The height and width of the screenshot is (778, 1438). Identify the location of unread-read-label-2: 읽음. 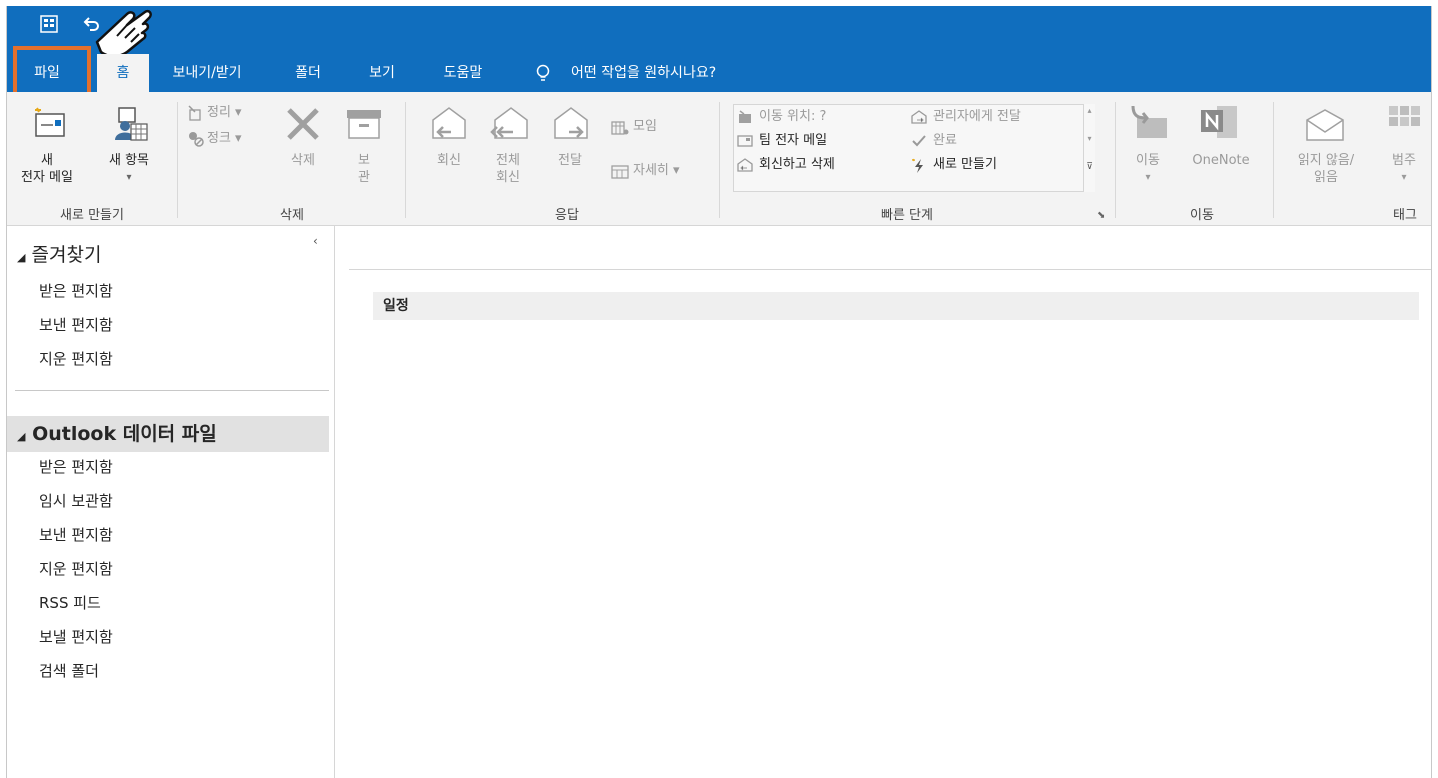
(1326, 177).